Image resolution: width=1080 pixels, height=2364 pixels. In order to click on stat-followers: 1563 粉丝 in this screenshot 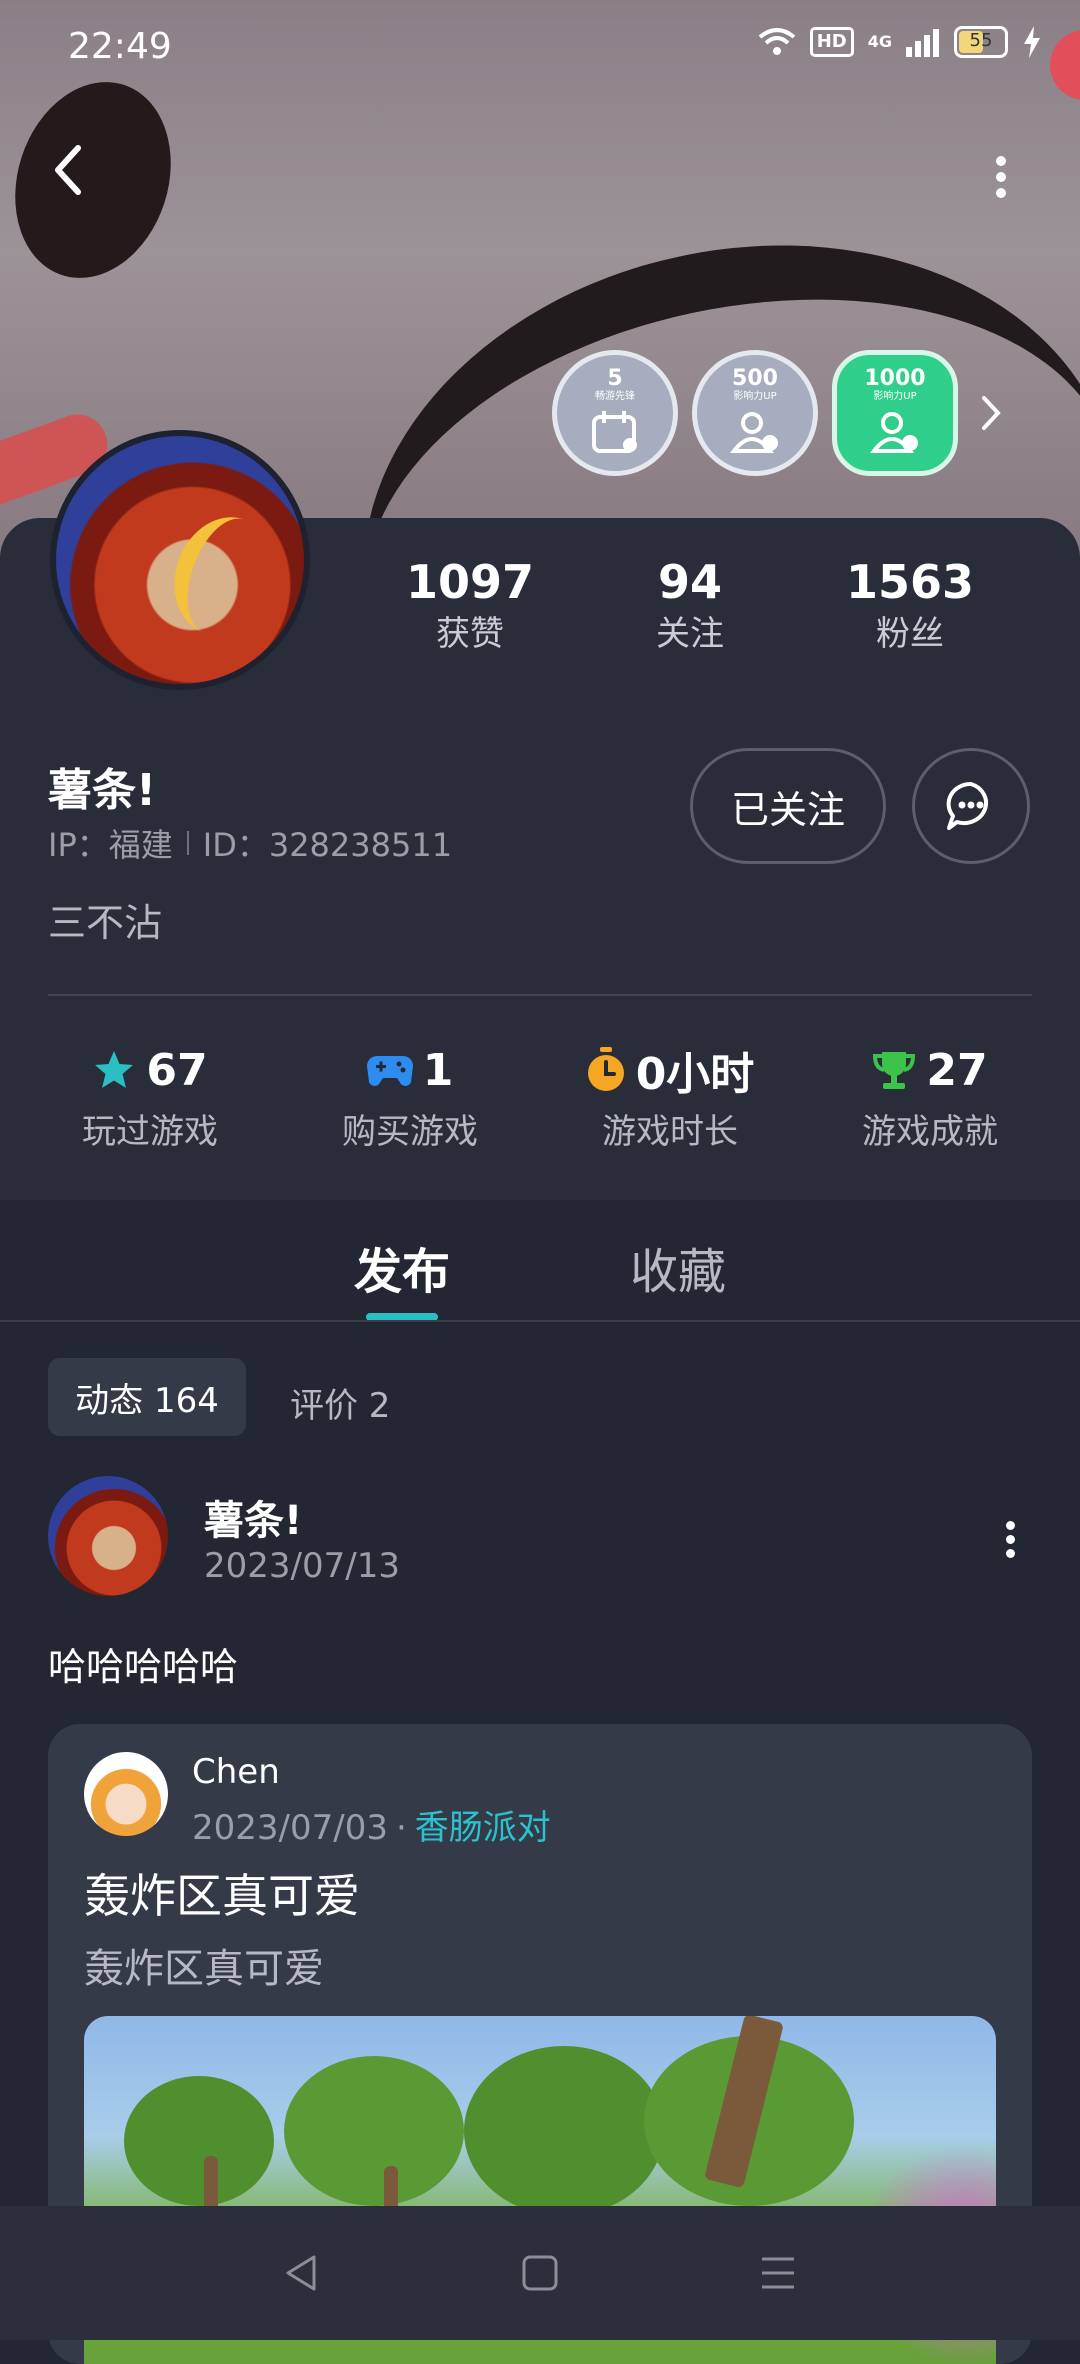, I will do `click(910, 604)`.